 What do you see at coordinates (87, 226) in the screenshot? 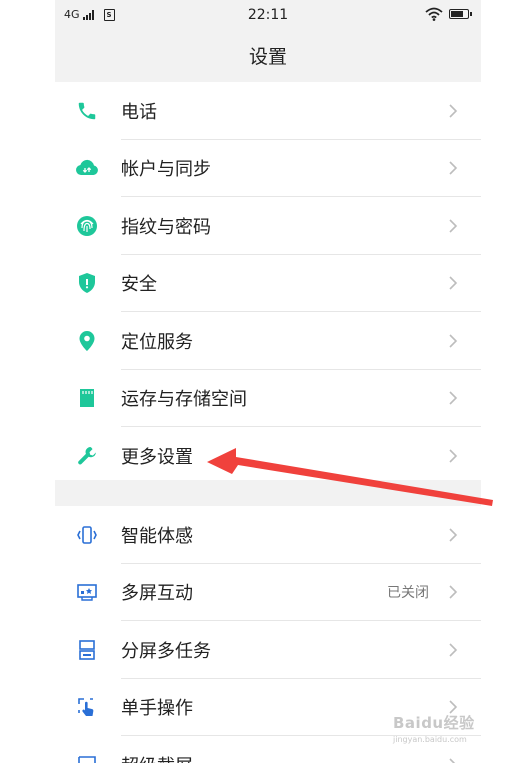
I see `fingerprint-icon` at bounding box center [87, 226].